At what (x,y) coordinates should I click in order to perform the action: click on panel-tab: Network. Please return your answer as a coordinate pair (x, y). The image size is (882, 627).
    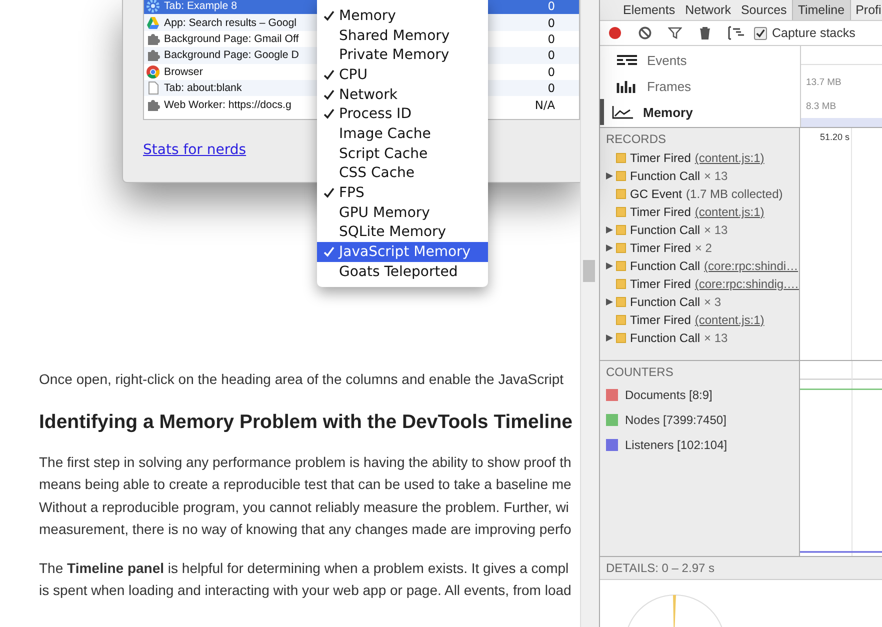
    Looking at the image, I should click on (708, 10).